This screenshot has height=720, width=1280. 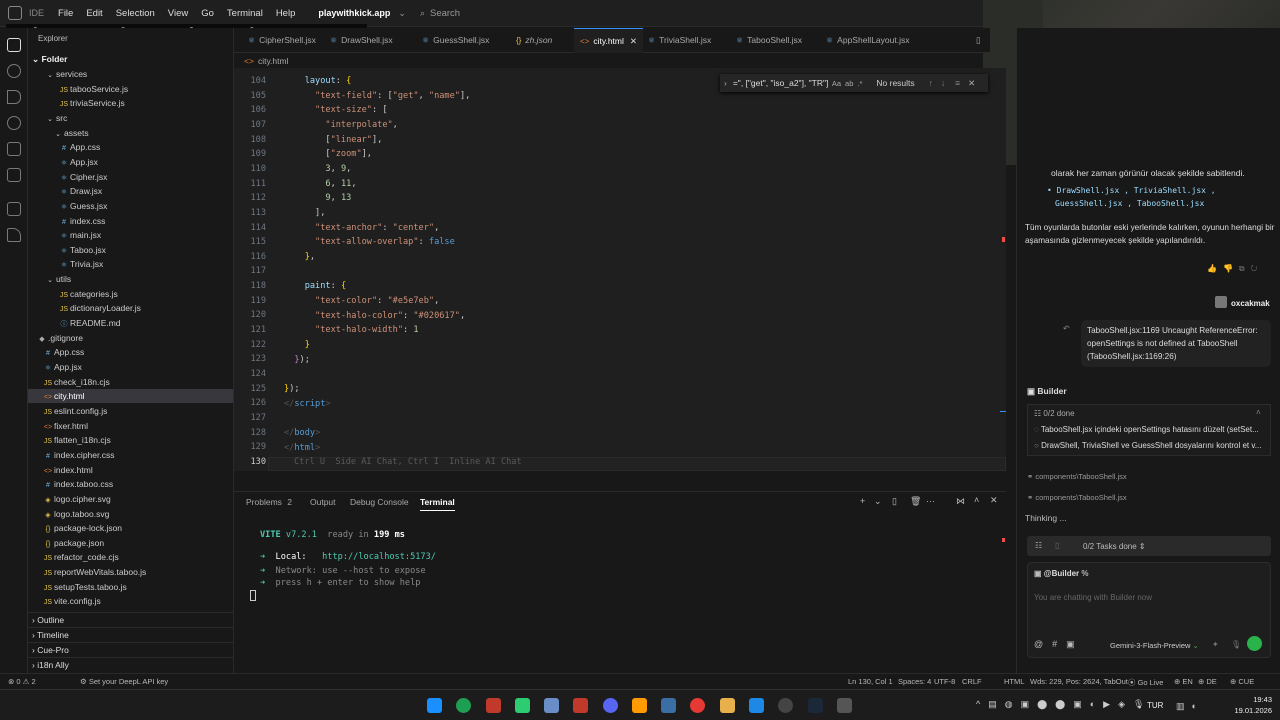 I want to click on split-editor-icon: ▯, so click(x=978, y=40).